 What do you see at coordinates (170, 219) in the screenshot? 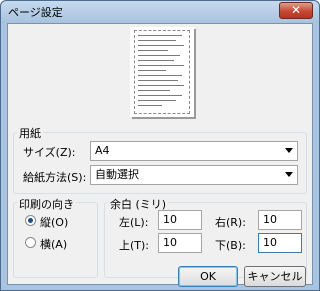
I see `margin-left-value: 10` at bounding box center [170, 219].